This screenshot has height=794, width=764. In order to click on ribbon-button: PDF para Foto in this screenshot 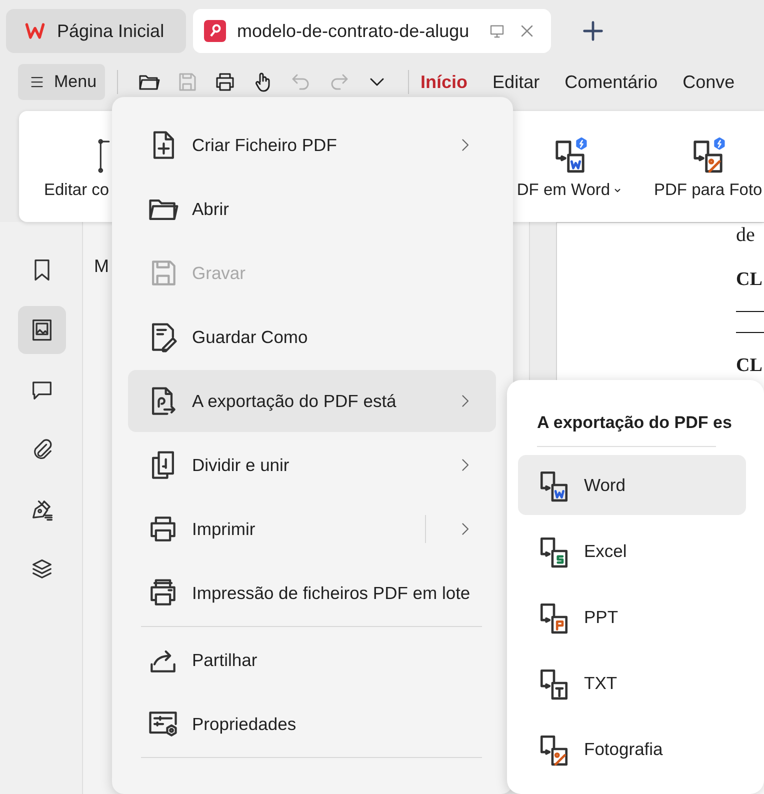, I will do `click(708, 190)`.